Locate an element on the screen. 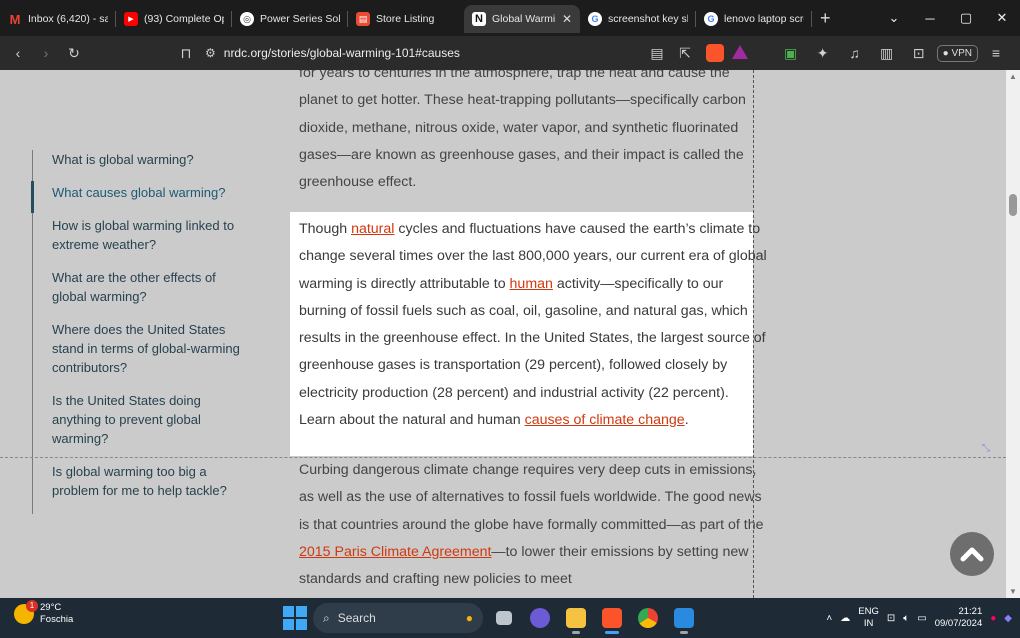  chrome-icon is located at coordinates (648, 618).